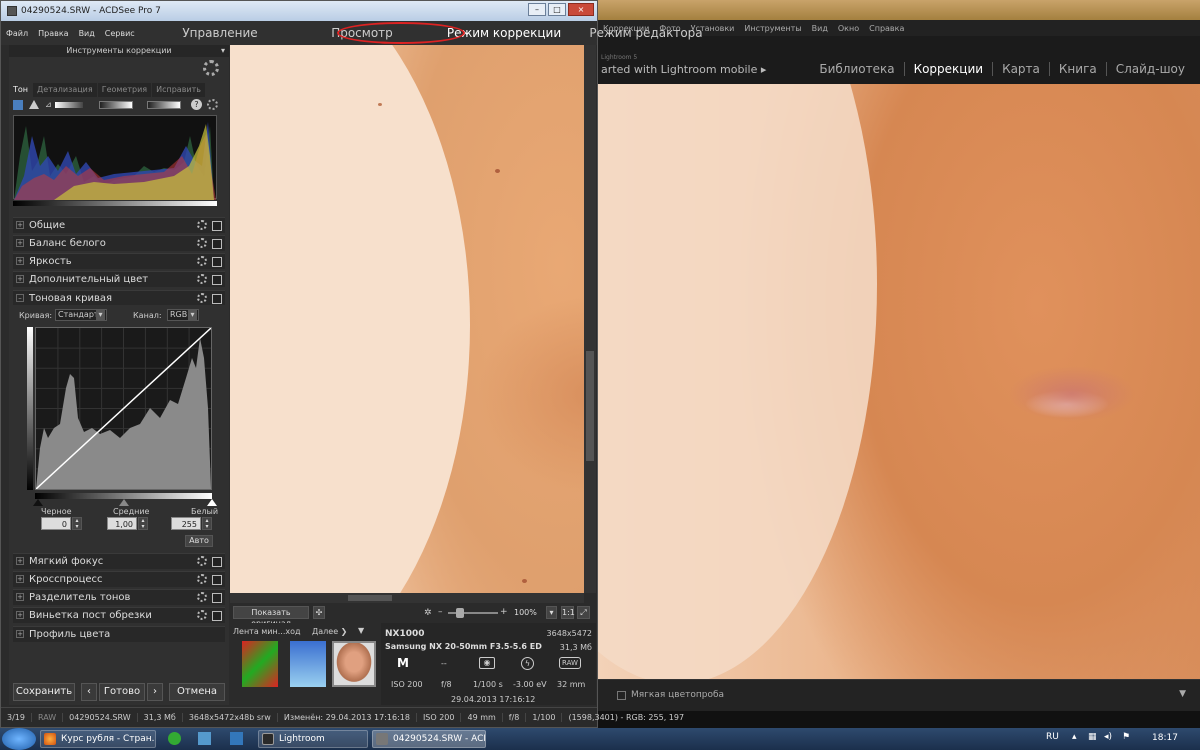 The height and width of the screenshot is (750, 1200). What do you see at coordinates (1077, 69) in the screenshot?
I see `lr-module-book: Книга` at bounding box center [1077, 69].